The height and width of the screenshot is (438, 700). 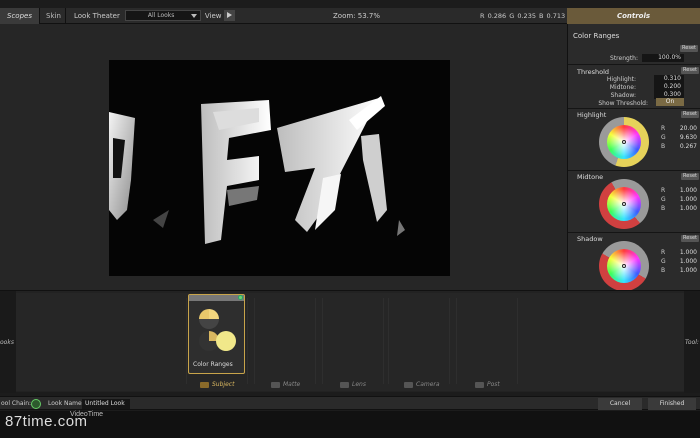 I want to click on midtone-color-wheel, so click(x=624, y=204).